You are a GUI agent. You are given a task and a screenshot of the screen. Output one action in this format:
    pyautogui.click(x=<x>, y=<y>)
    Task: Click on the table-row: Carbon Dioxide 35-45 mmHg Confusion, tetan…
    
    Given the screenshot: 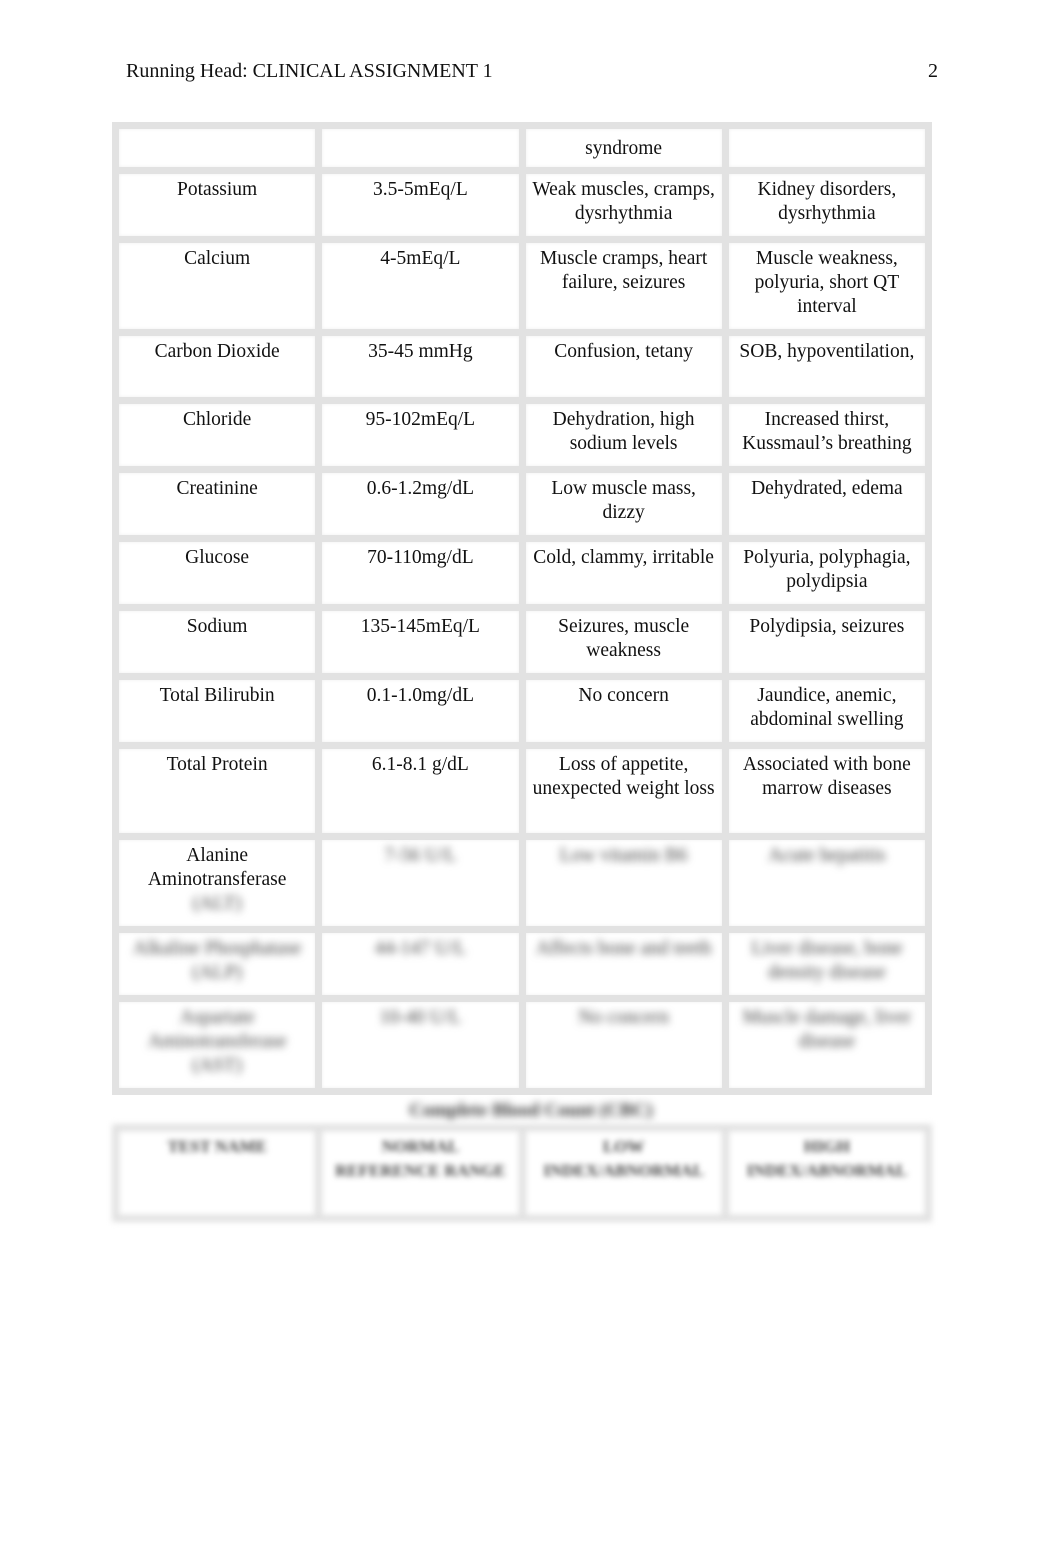 What is the action you would take?
    pyautogui.click(x=522, y=366)
    